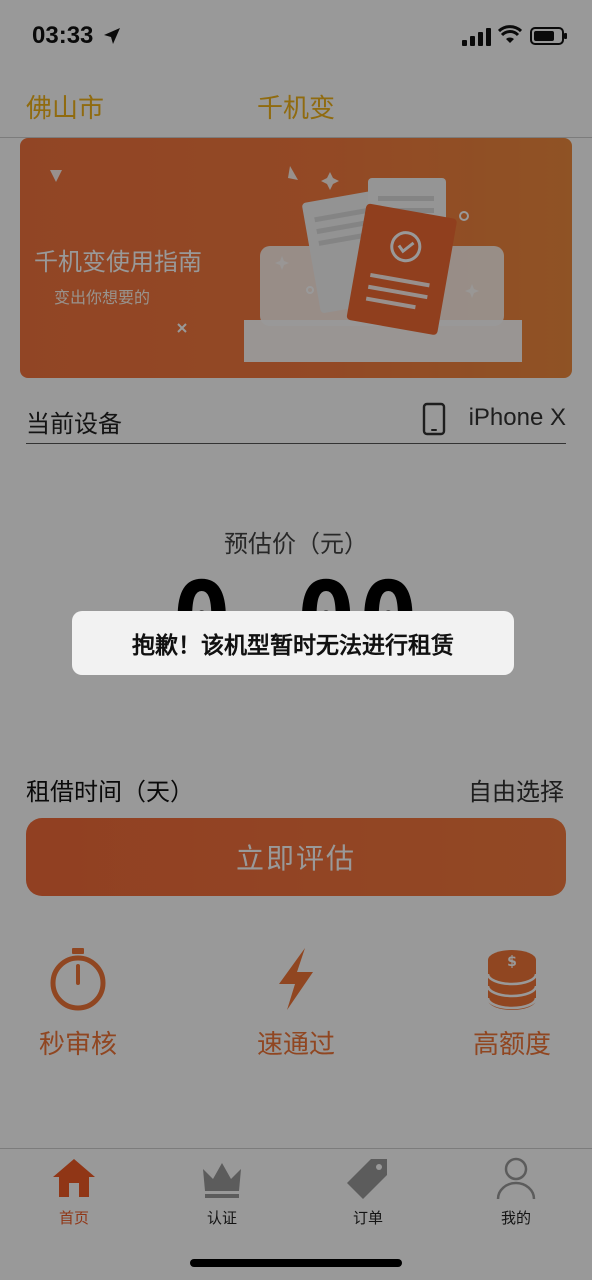  Describe the element at coordinates (293, 646) in the screenshot. I see `toast-text: 抱歉！该机型暂时无法进行租赁` at that location.